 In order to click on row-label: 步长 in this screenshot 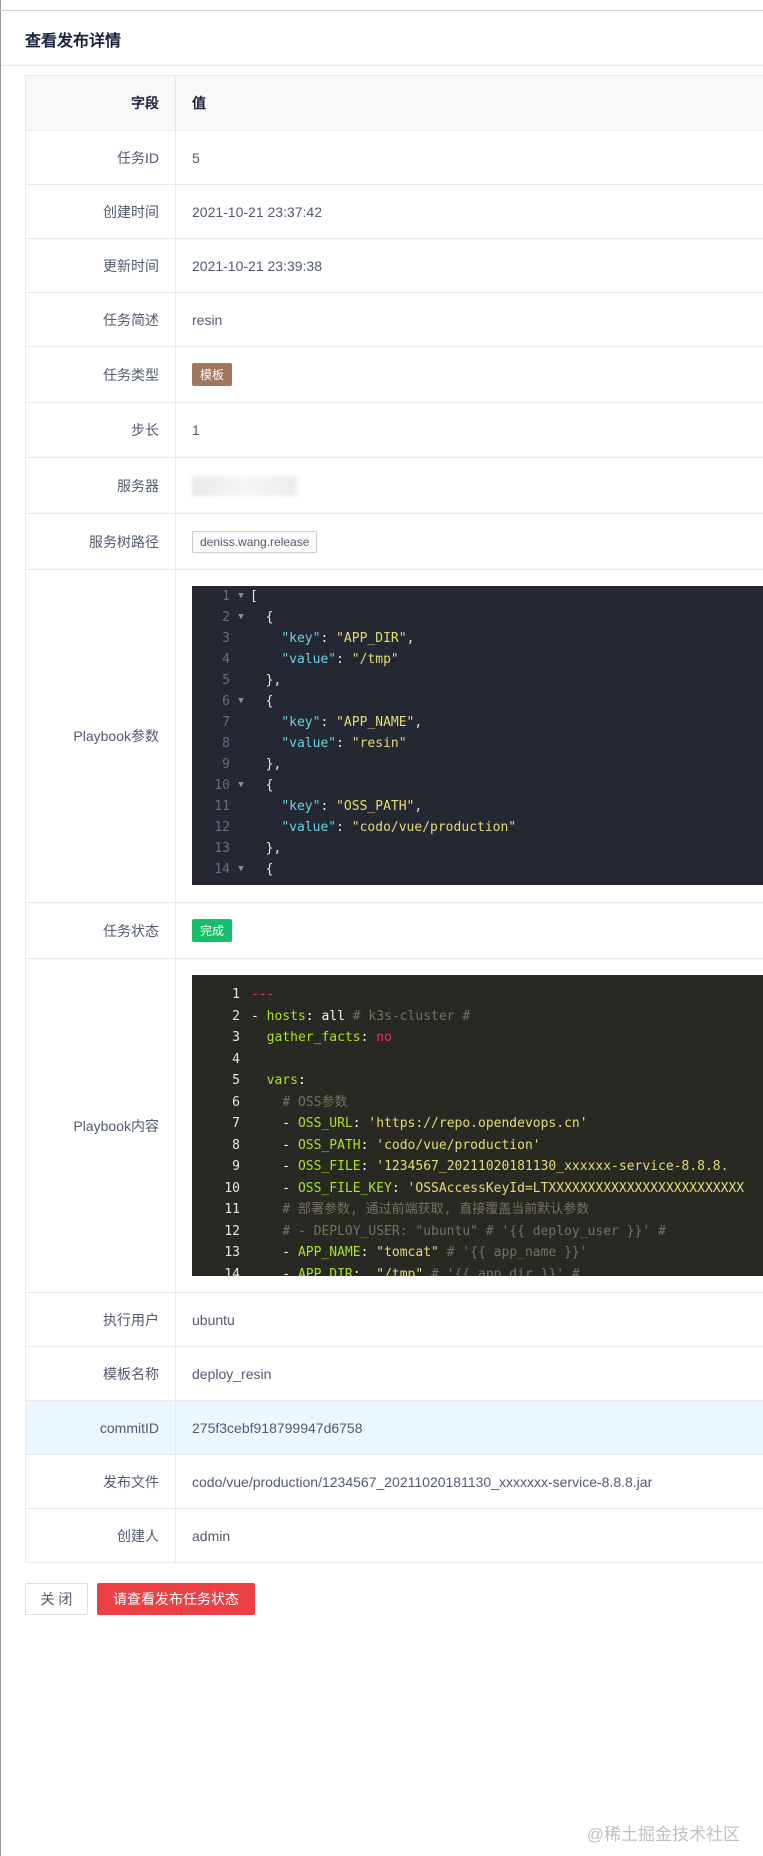, I will do `click(101, 430)`.